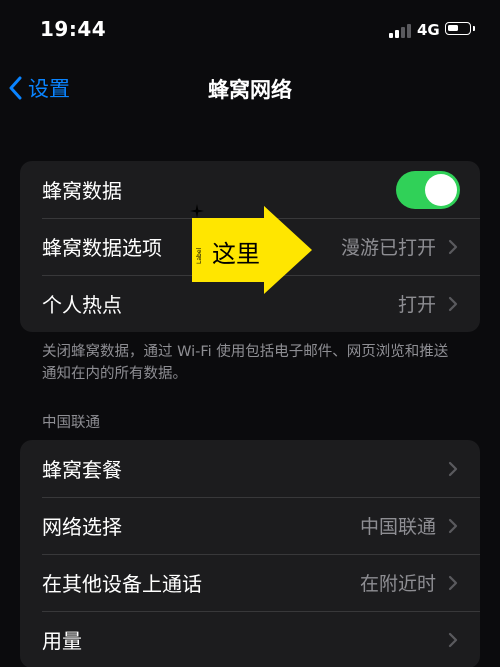  What do you see at coordinates (250, 468) in the screenshot?
I see `row-cellular-plan: 蜂窝套餐` at bounding box center [250, 468].